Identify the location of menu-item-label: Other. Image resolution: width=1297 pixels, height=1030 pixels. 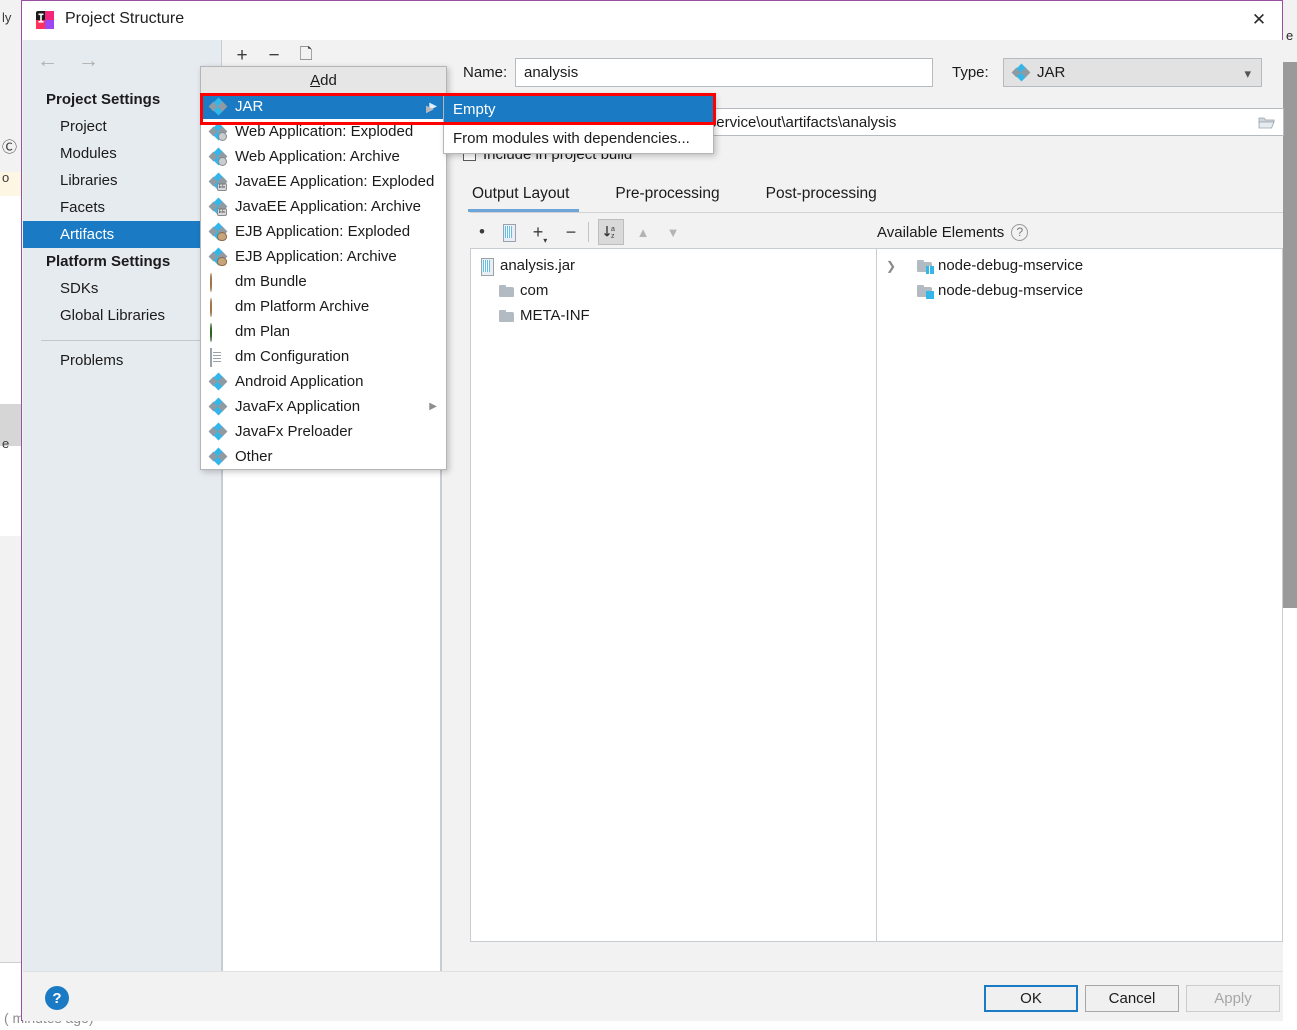
(254, 456).